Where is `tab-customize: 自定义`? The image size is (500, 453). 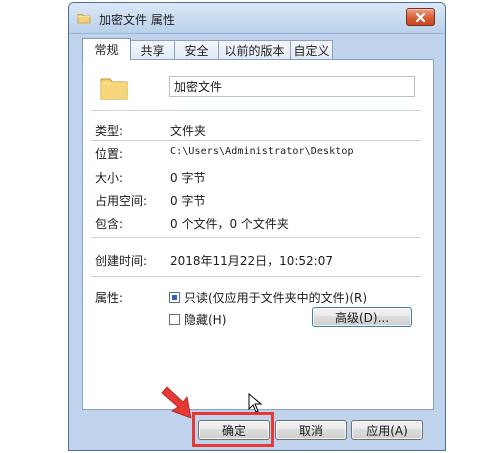 tab-customize: 自定义 is located at coordinates (311, 49).